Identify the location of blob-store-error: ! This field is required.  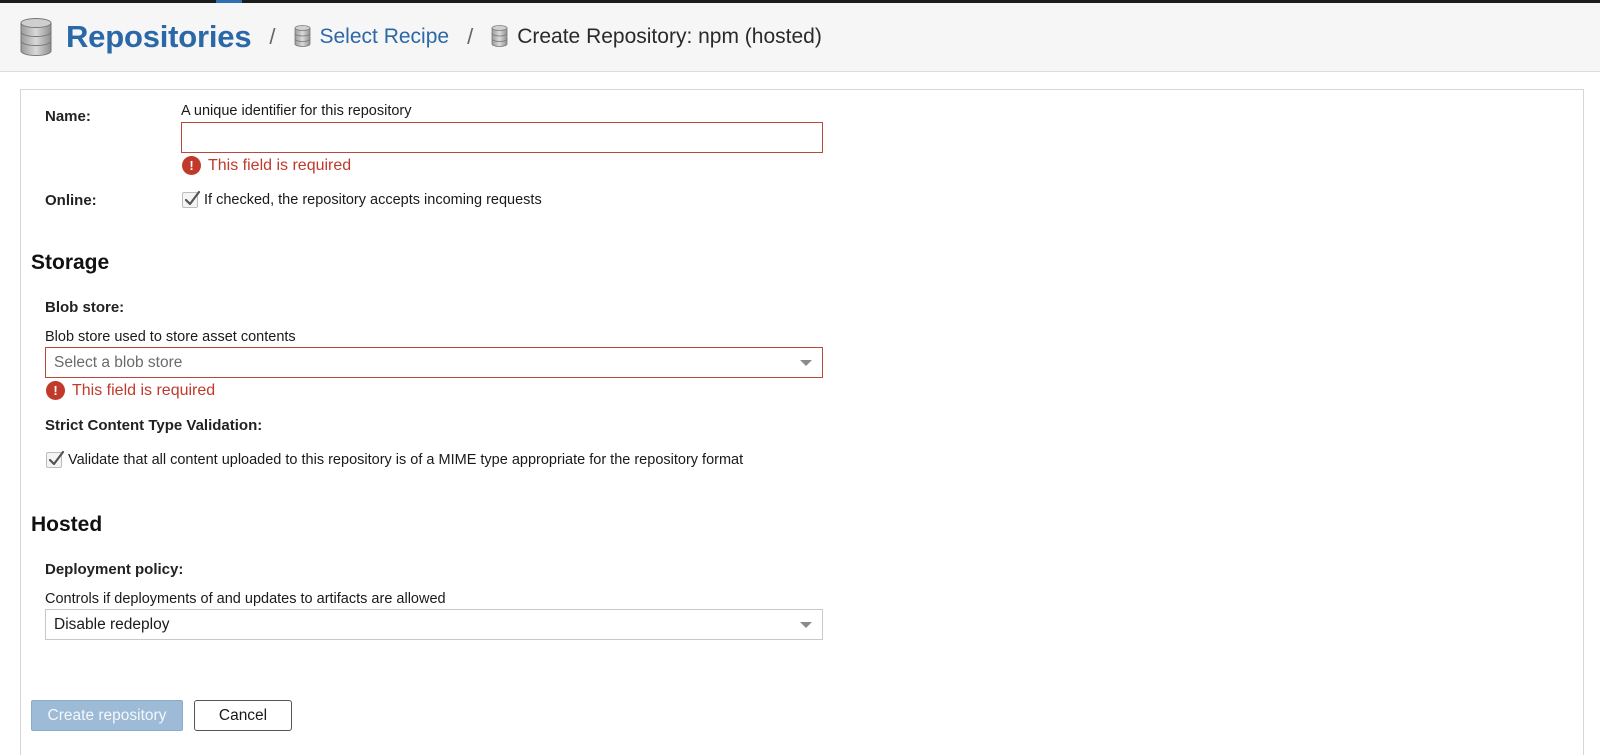
(130, 390).